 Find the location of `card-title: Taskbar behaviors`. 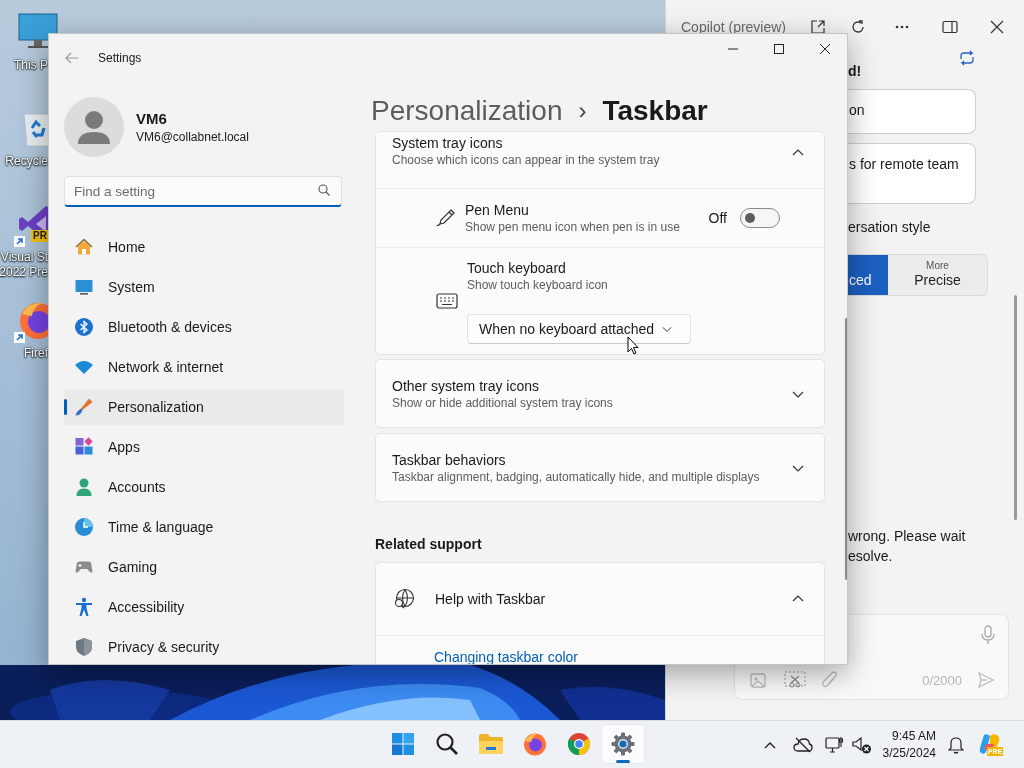

card-title: Taskbar behaviors is located at coordinates (449, 459).